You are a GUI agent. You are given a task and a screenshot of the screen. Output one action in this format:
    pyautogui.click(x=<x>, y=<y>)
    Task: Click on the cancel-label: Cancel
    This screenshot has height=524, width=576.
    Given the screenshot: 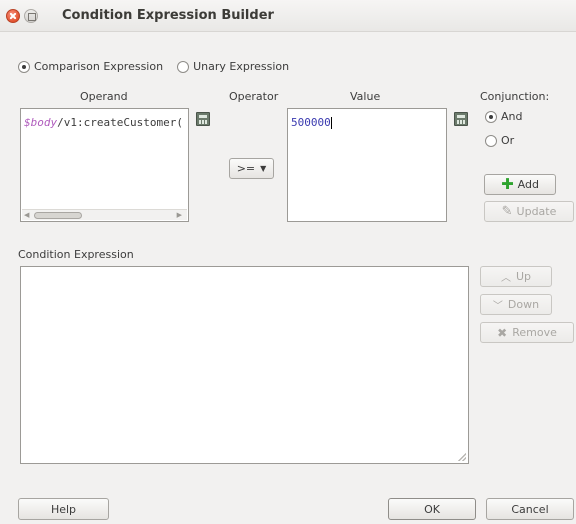 What is the action you would take?
    pyautogui.click(x=530, y=509)
    